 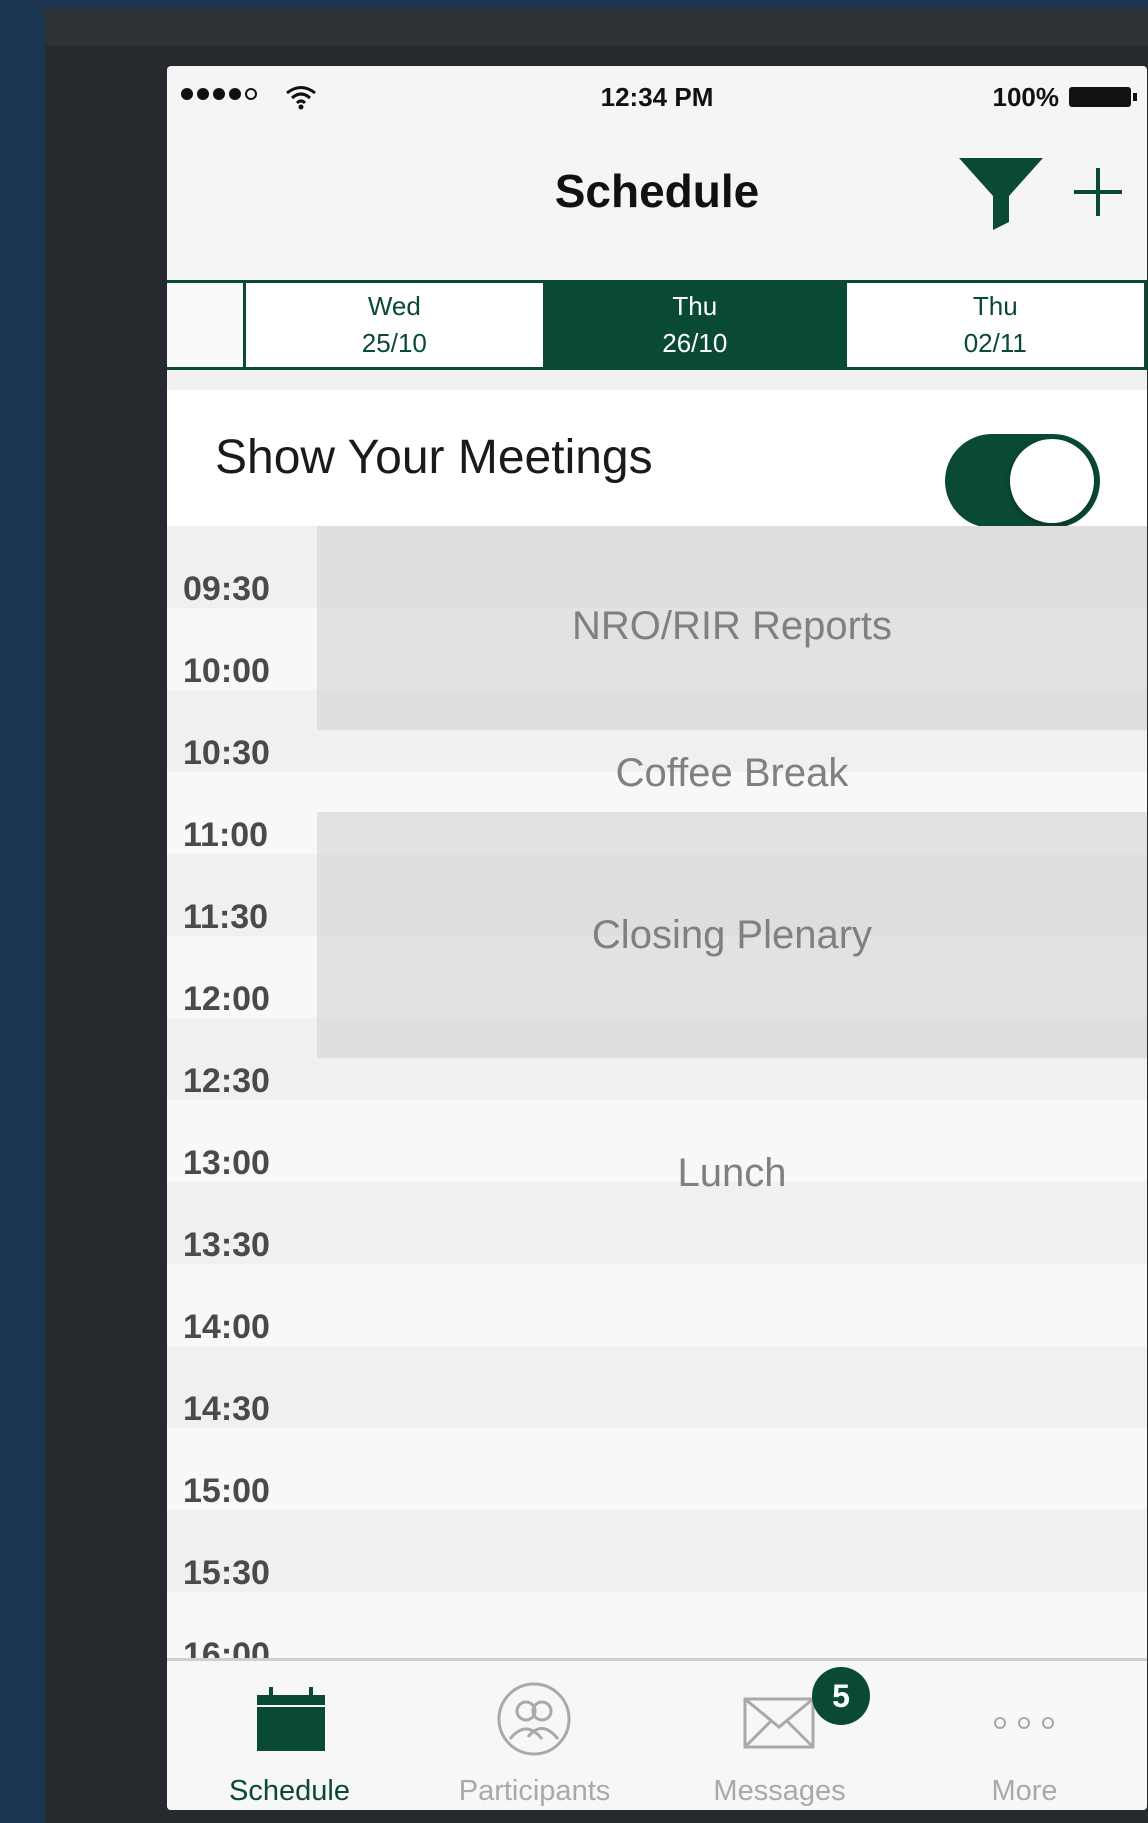 What do you see at coordinates (226, 589) in the screenshot?
I see `time-label: 09:30` at bounding box center [226, 589].